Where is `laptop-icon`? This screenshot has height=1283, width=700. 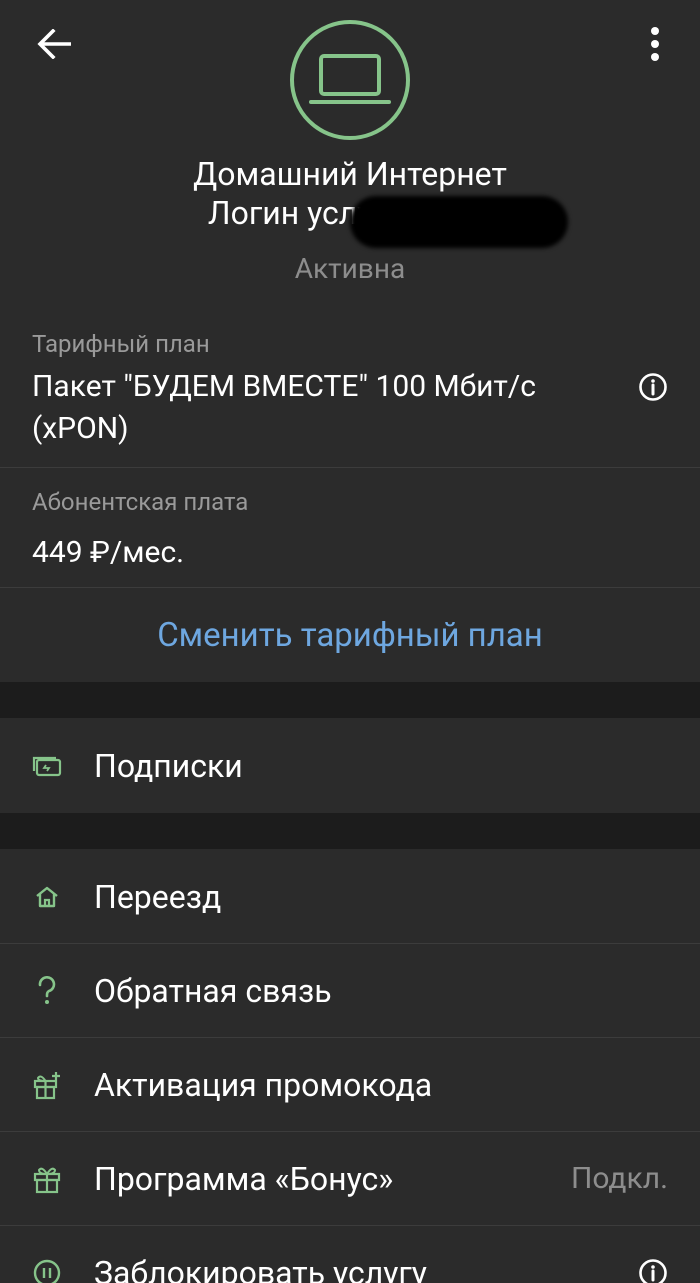
laptop-icon is located at coordinates (350, 79).